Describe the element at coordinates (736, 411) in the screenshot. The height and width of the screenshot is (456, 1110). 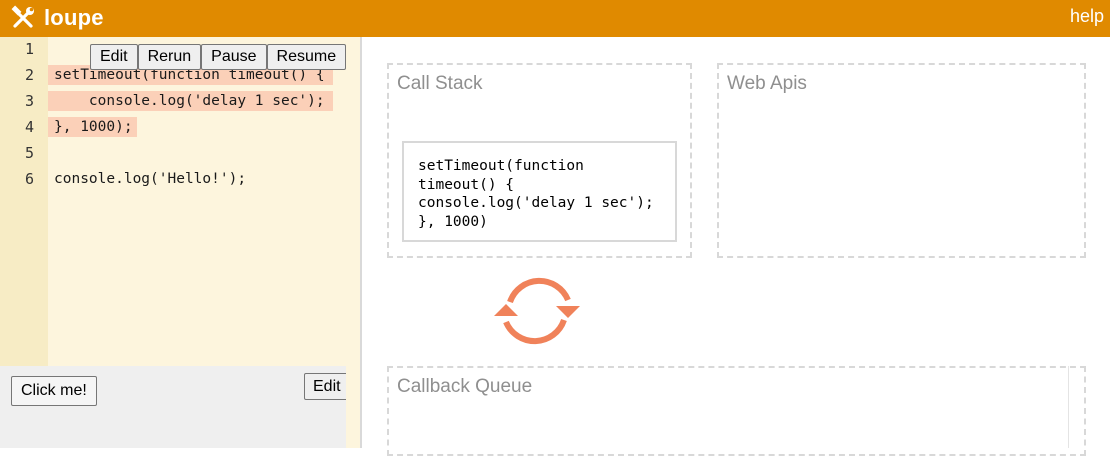
I see `callback-queue-panel: Callback Queue` at that location.